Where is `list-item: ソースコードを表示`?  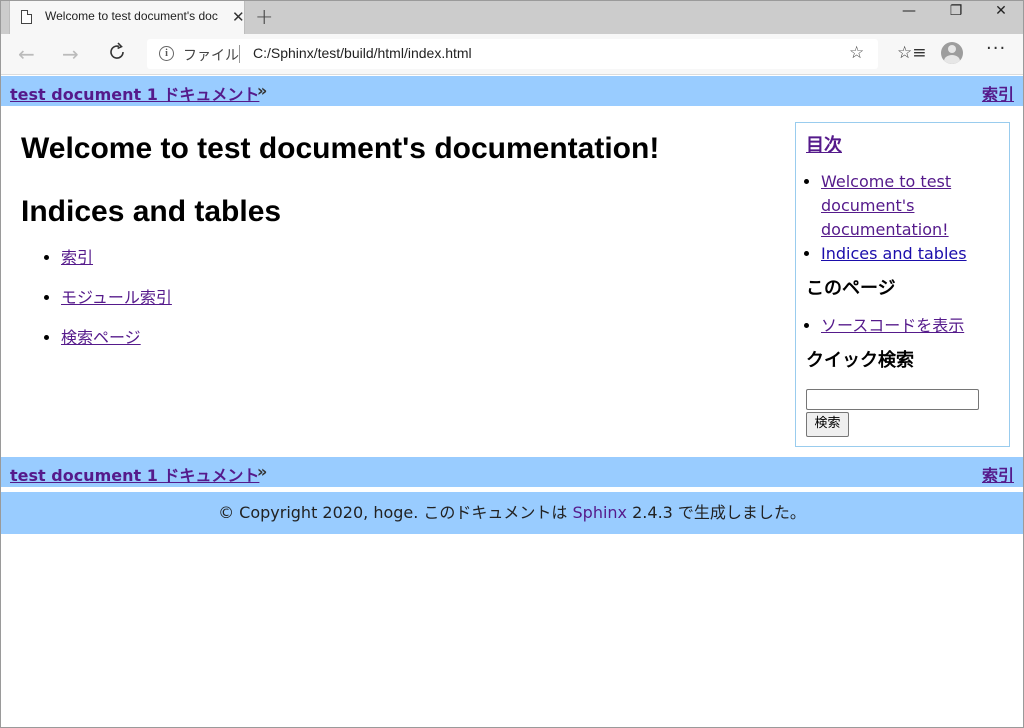 list-item: ソースコードを表示 is located at coordinates (908, 326).